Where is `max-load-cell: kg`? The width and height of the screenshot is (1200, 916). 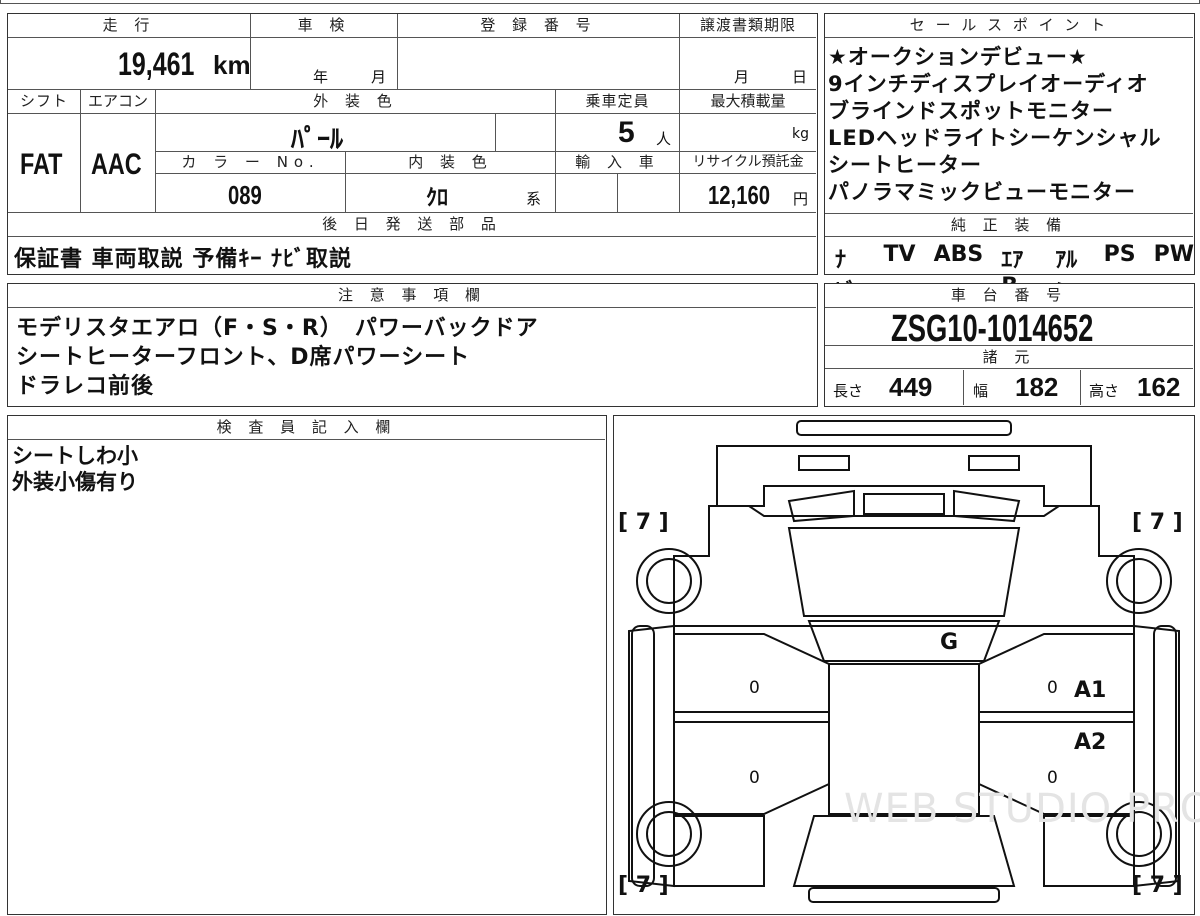 max-load-cell: kg is located at coordinates (748, 133).